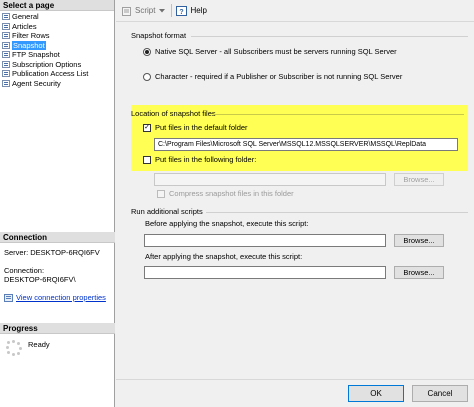  I want to click on compress-checkbox, so click(161, 193).